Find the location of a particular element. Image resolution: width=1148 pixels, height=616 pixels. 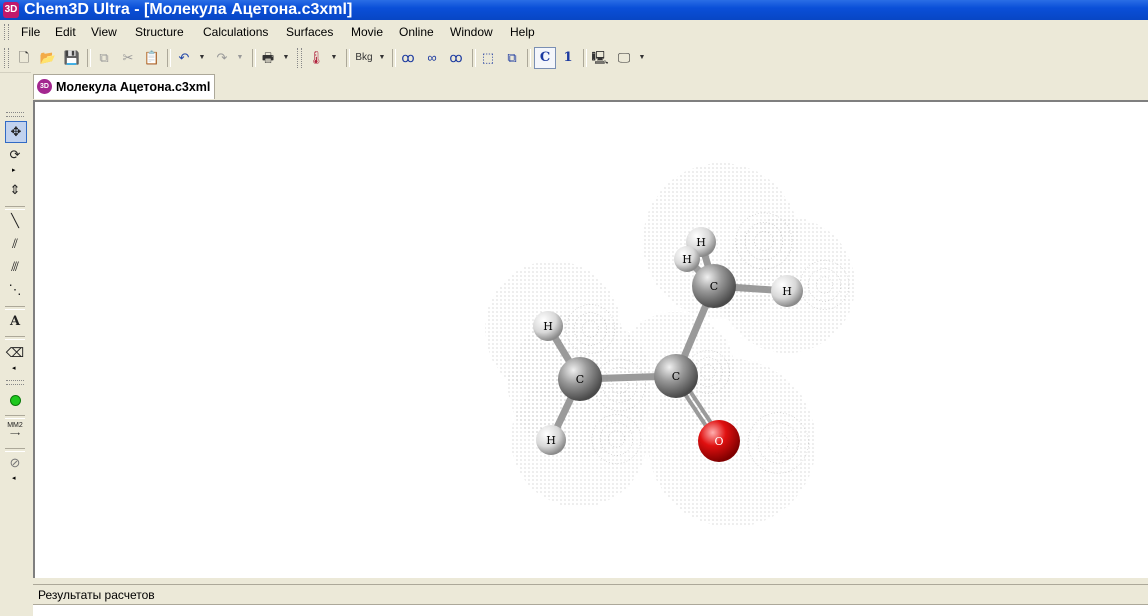

atom-label: O is located at coordinates (718, 441).